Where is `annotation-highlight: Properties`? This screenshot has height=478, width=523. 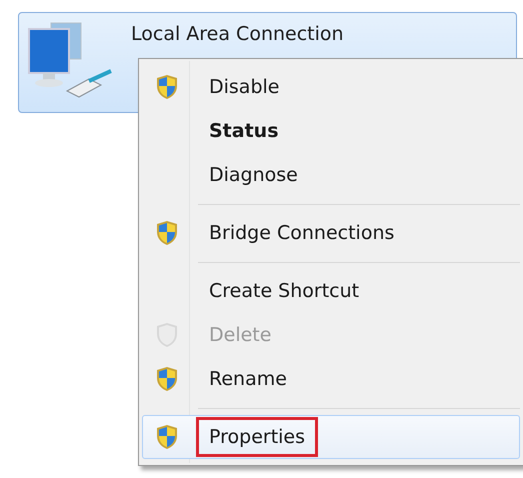 annotation-highlight: Properties is located at coordinates (257, 437).